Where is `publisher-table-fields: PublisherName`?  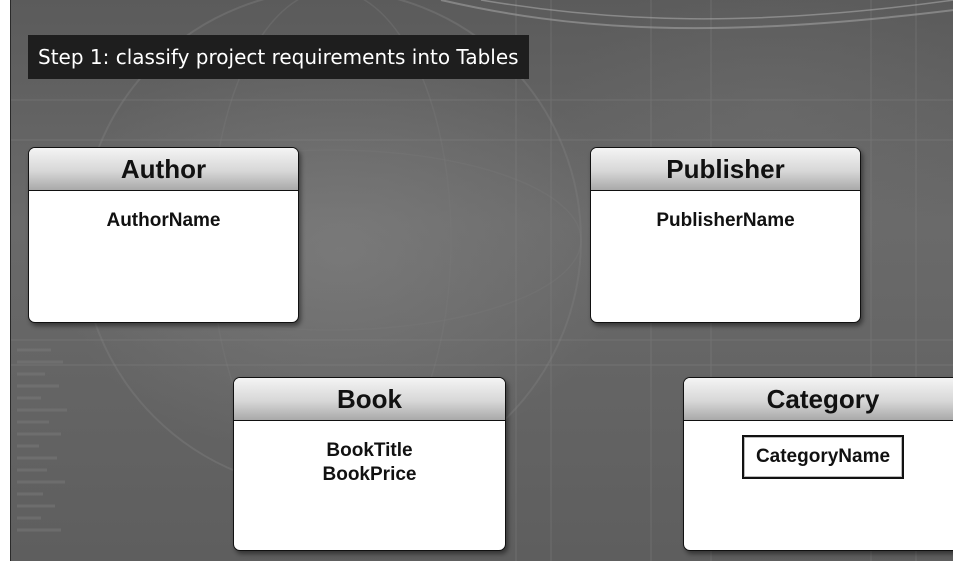
publisher-table-fields: PublisherName is located at coordinates (725, 212).